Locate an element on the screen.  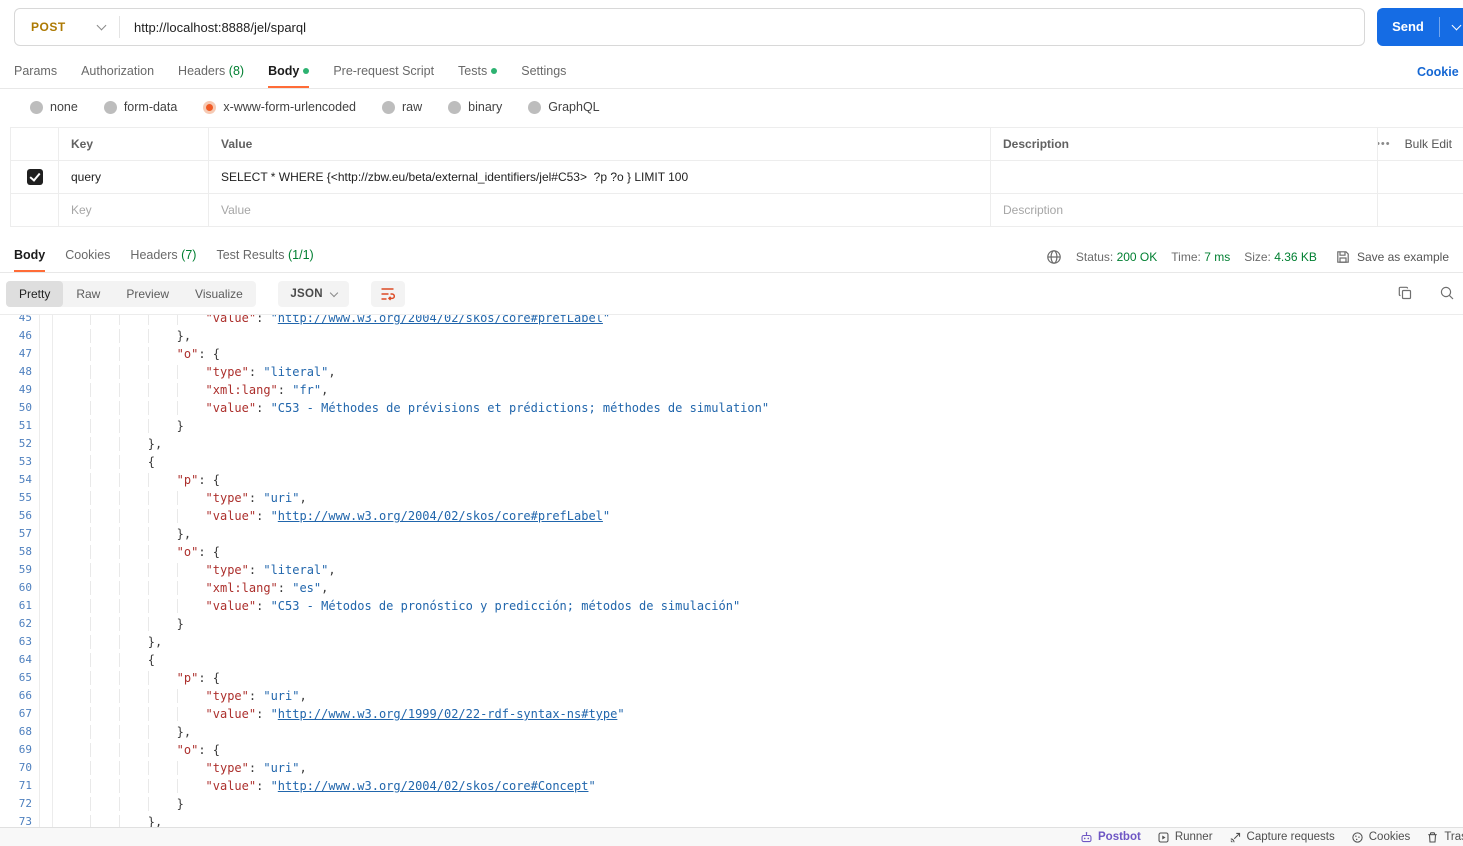
url-input is located at coordinates (742, 27).